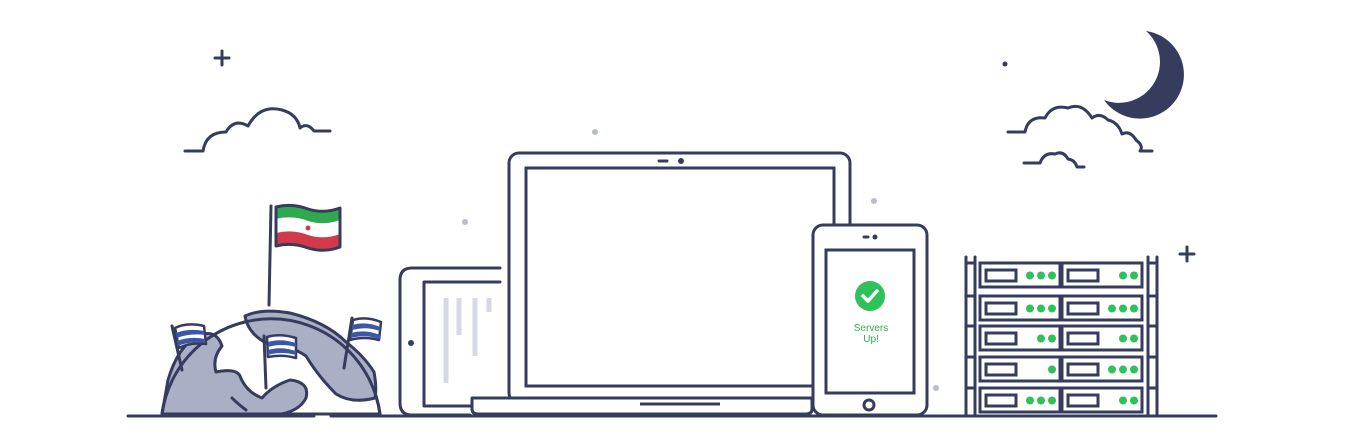  I want to click on server-rack-icon, so click(1061, 335).